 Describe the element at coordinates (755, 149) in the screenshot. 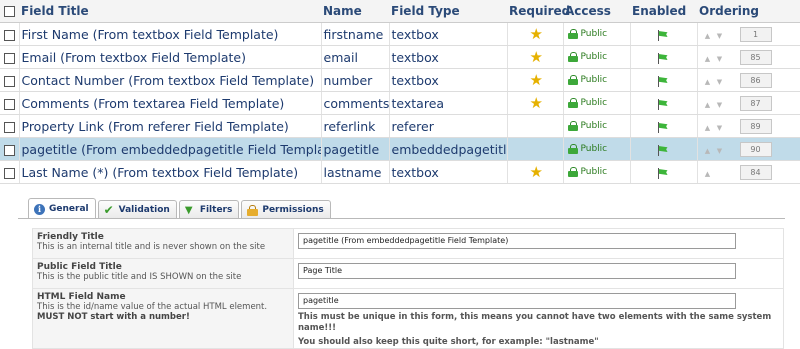

I see `order-input: 90` at that location.